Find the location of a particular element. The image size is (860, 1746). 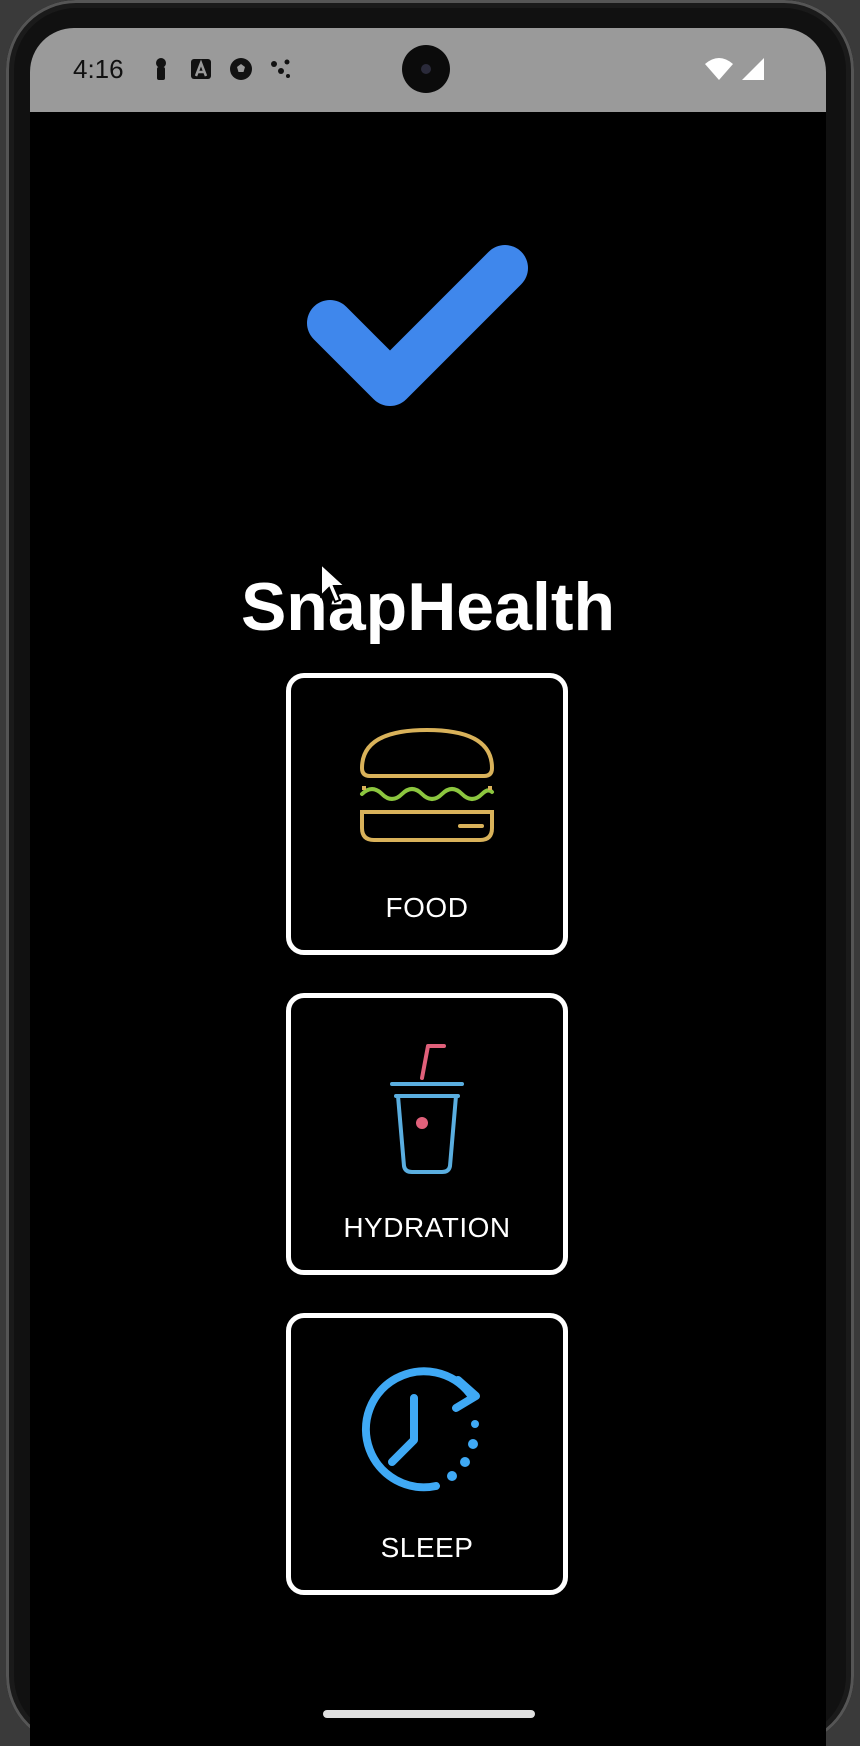

hydration-card: HYDRATION is located at coordinates (427, 1134).